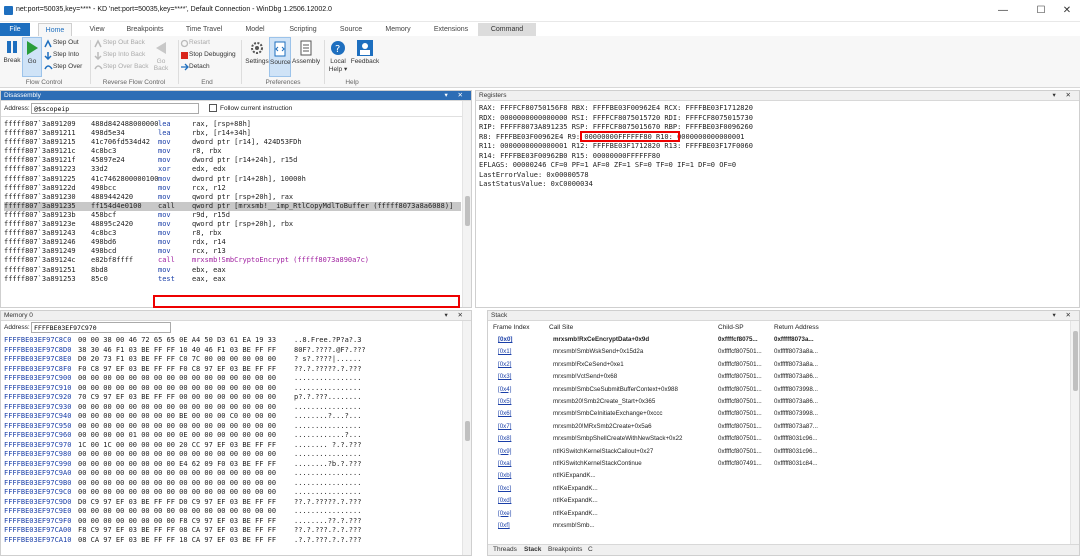  What do you see at coordinates (115, 108) in the screenshot?
I see `disassembly-address-input` at bounding box center [115, 108].